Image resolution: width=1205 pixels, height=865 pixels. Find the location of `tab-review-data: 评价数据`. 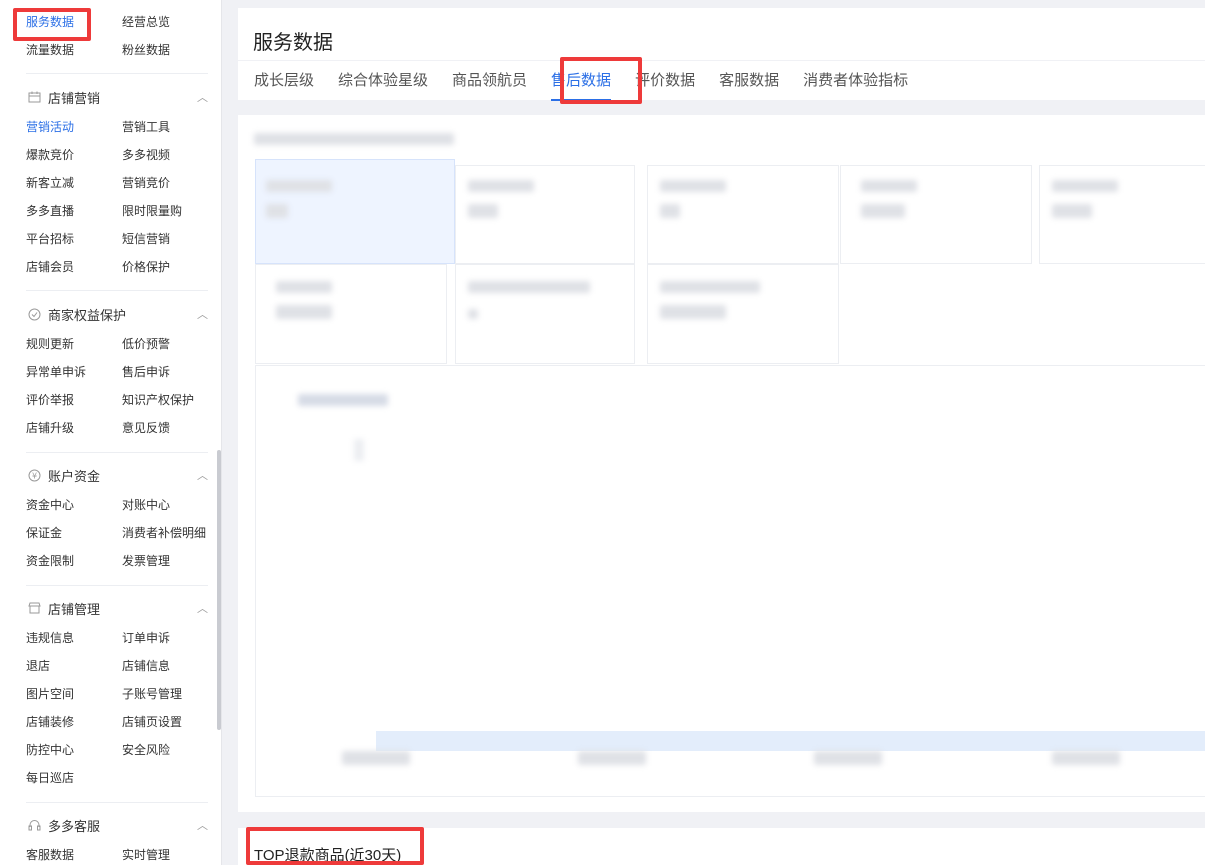

tab-review-data: 评价数据 is located at coordinates (665, 81).